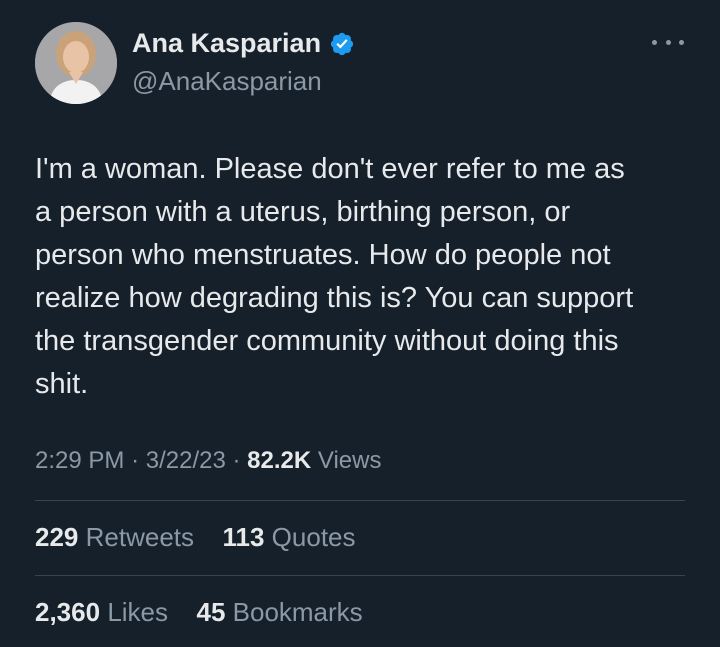 This screenshot has height=647, width=720. Describe the element at coordinates (227, 81) in the screenshot. I see `author-handle: @AnaKasparian` at that location.